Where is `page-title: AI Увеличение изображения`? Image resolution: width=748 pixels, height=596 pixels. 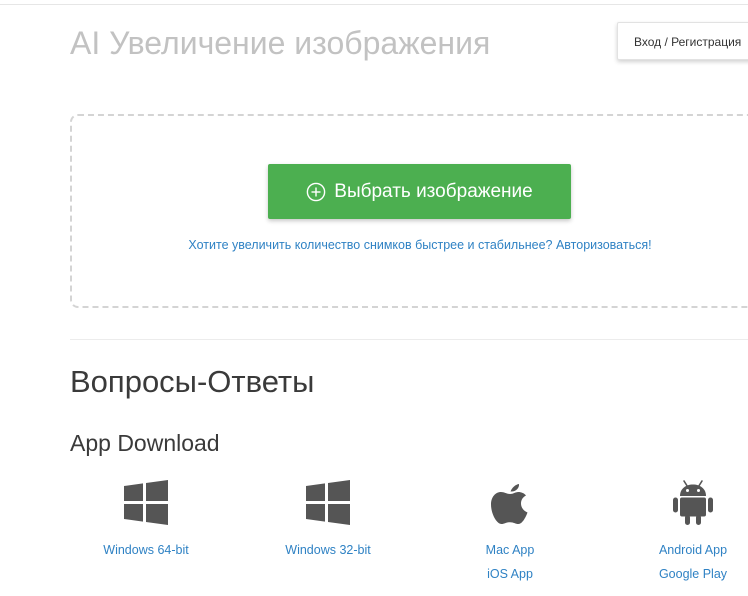
page-title: AI Увеличение изображения is located at coordinates (280, 43).